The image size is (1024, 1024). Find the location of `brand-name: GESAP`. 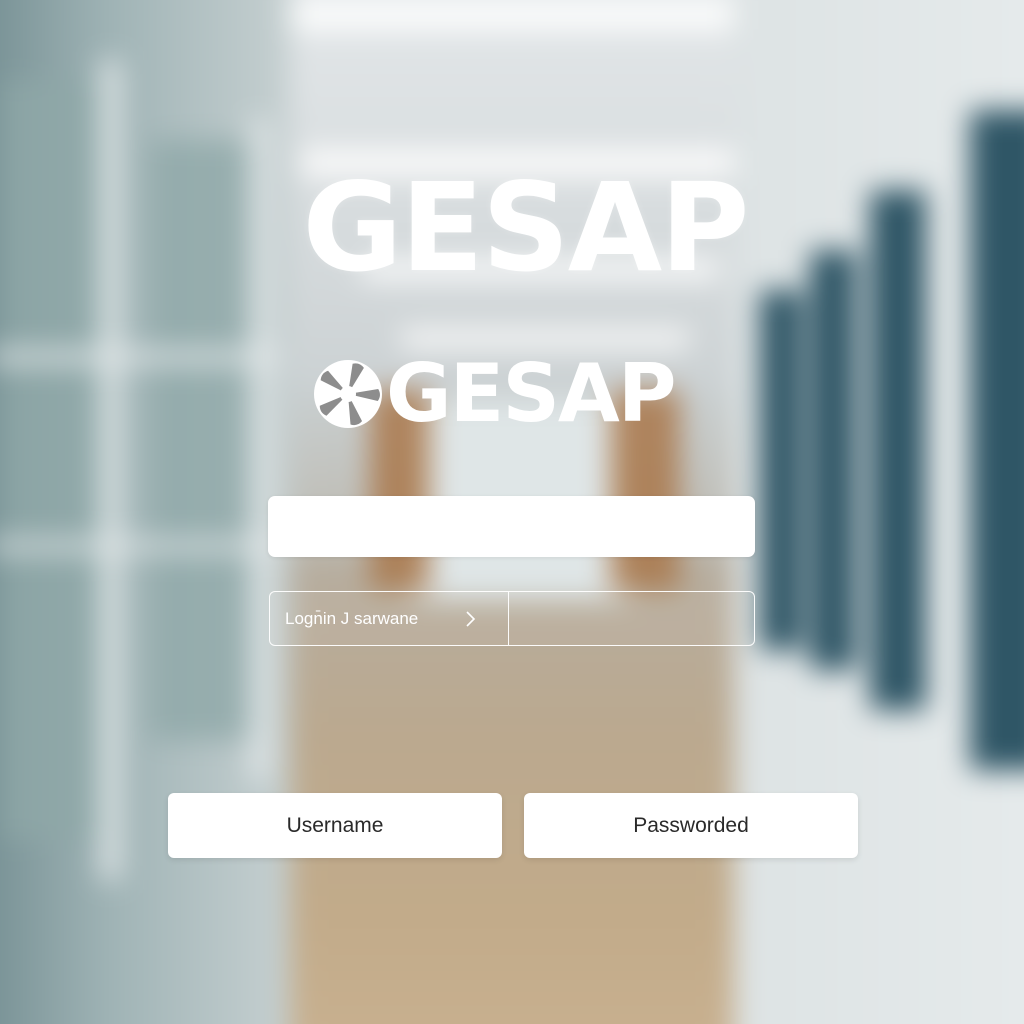

brand-name: GESAP is located at coordinates (531, 393).